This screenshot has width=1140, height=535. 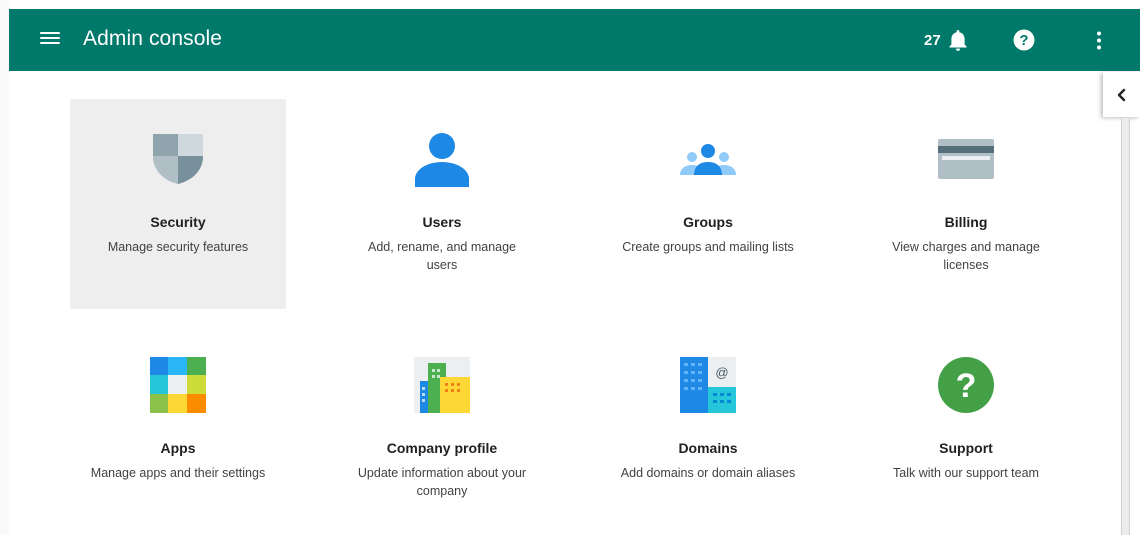 I want to click on card-support: ? Support Talk with our support team, so click(x=966, y=430).